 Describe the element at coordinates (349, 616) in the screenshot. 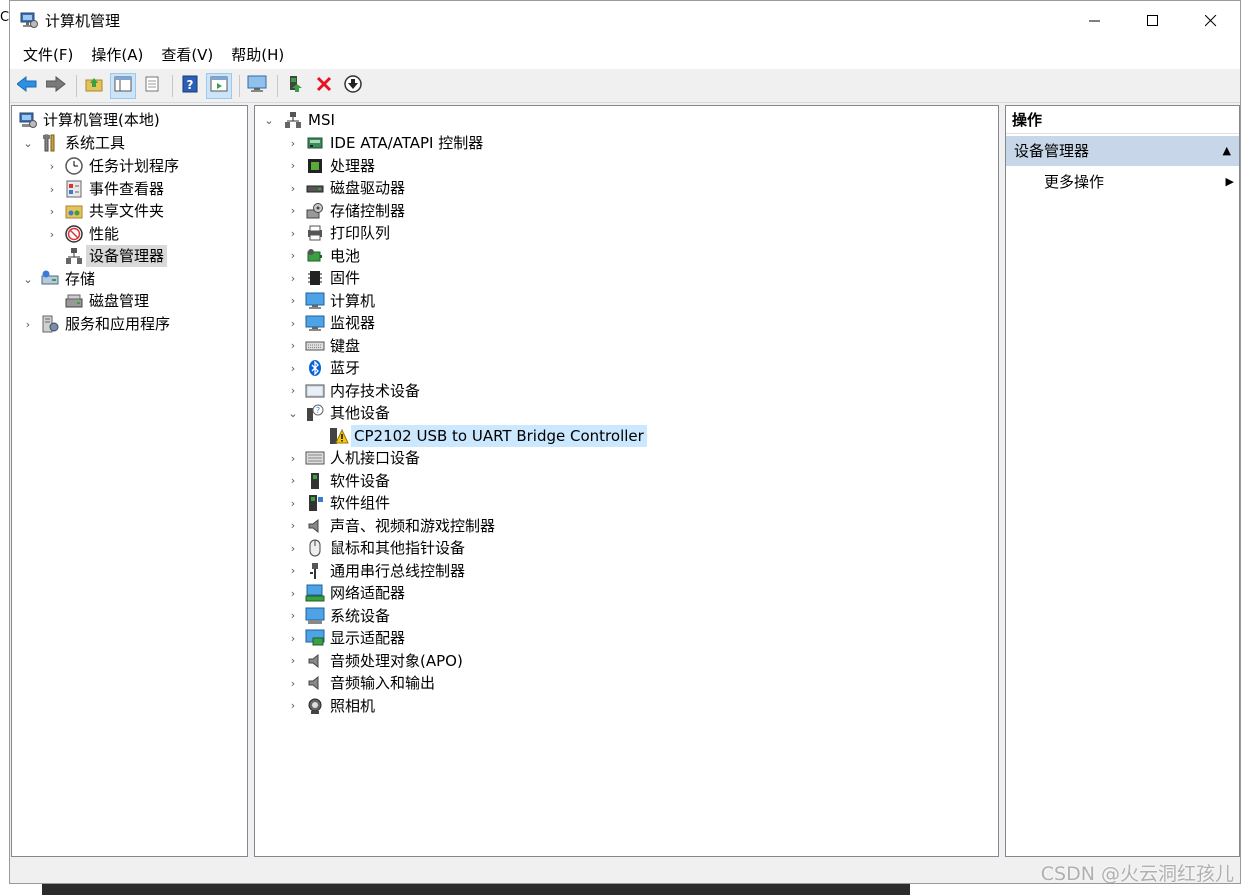

I see `device-category-system-devices: 系统设备` at that location.